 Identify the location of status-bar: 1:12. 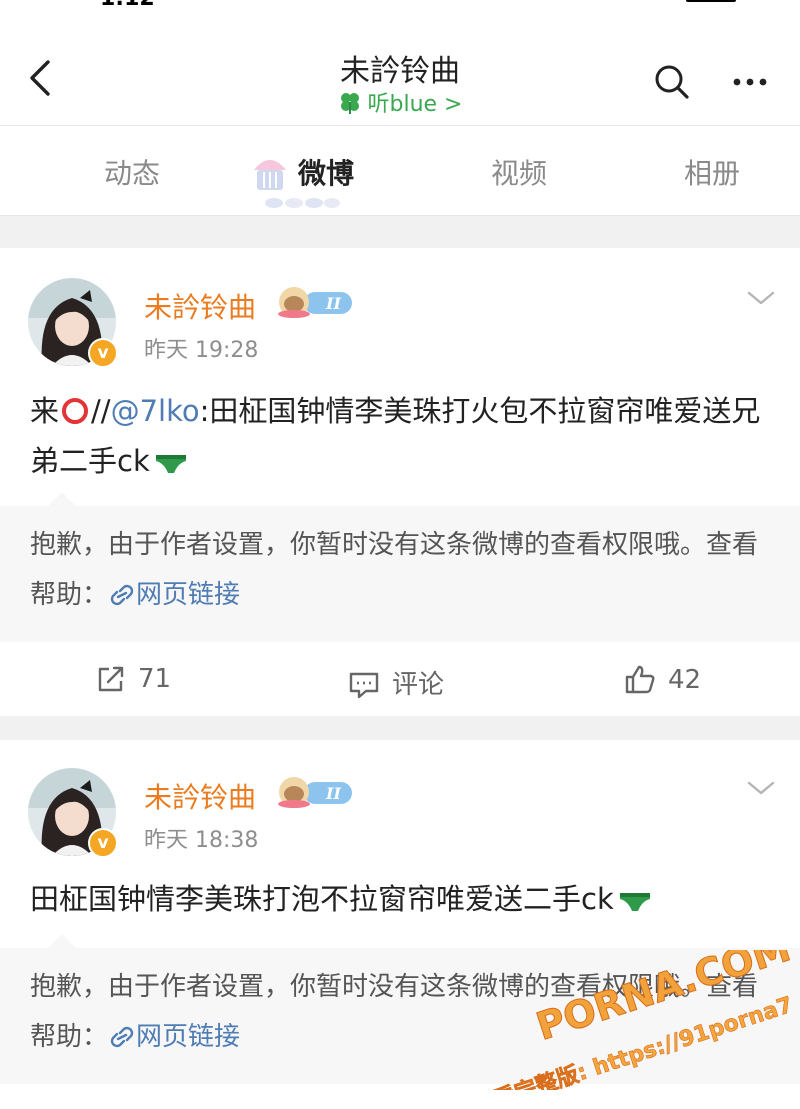
(400, 5).